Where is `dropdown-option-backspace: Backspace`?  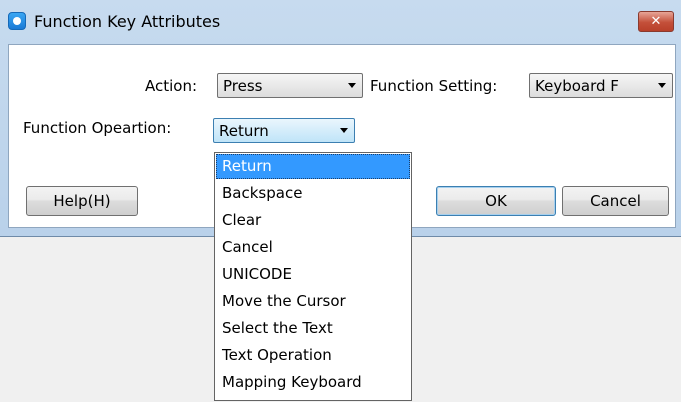 dropdown-option-backspace: Backspace is located at coordinates (313, 193).